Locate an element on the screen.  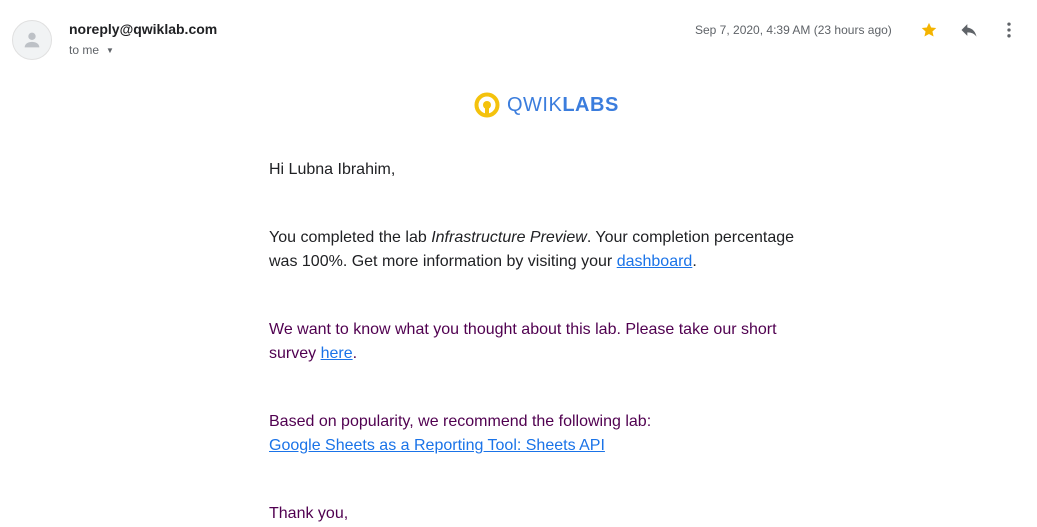
reply-button is located at coordinates (969, 30).